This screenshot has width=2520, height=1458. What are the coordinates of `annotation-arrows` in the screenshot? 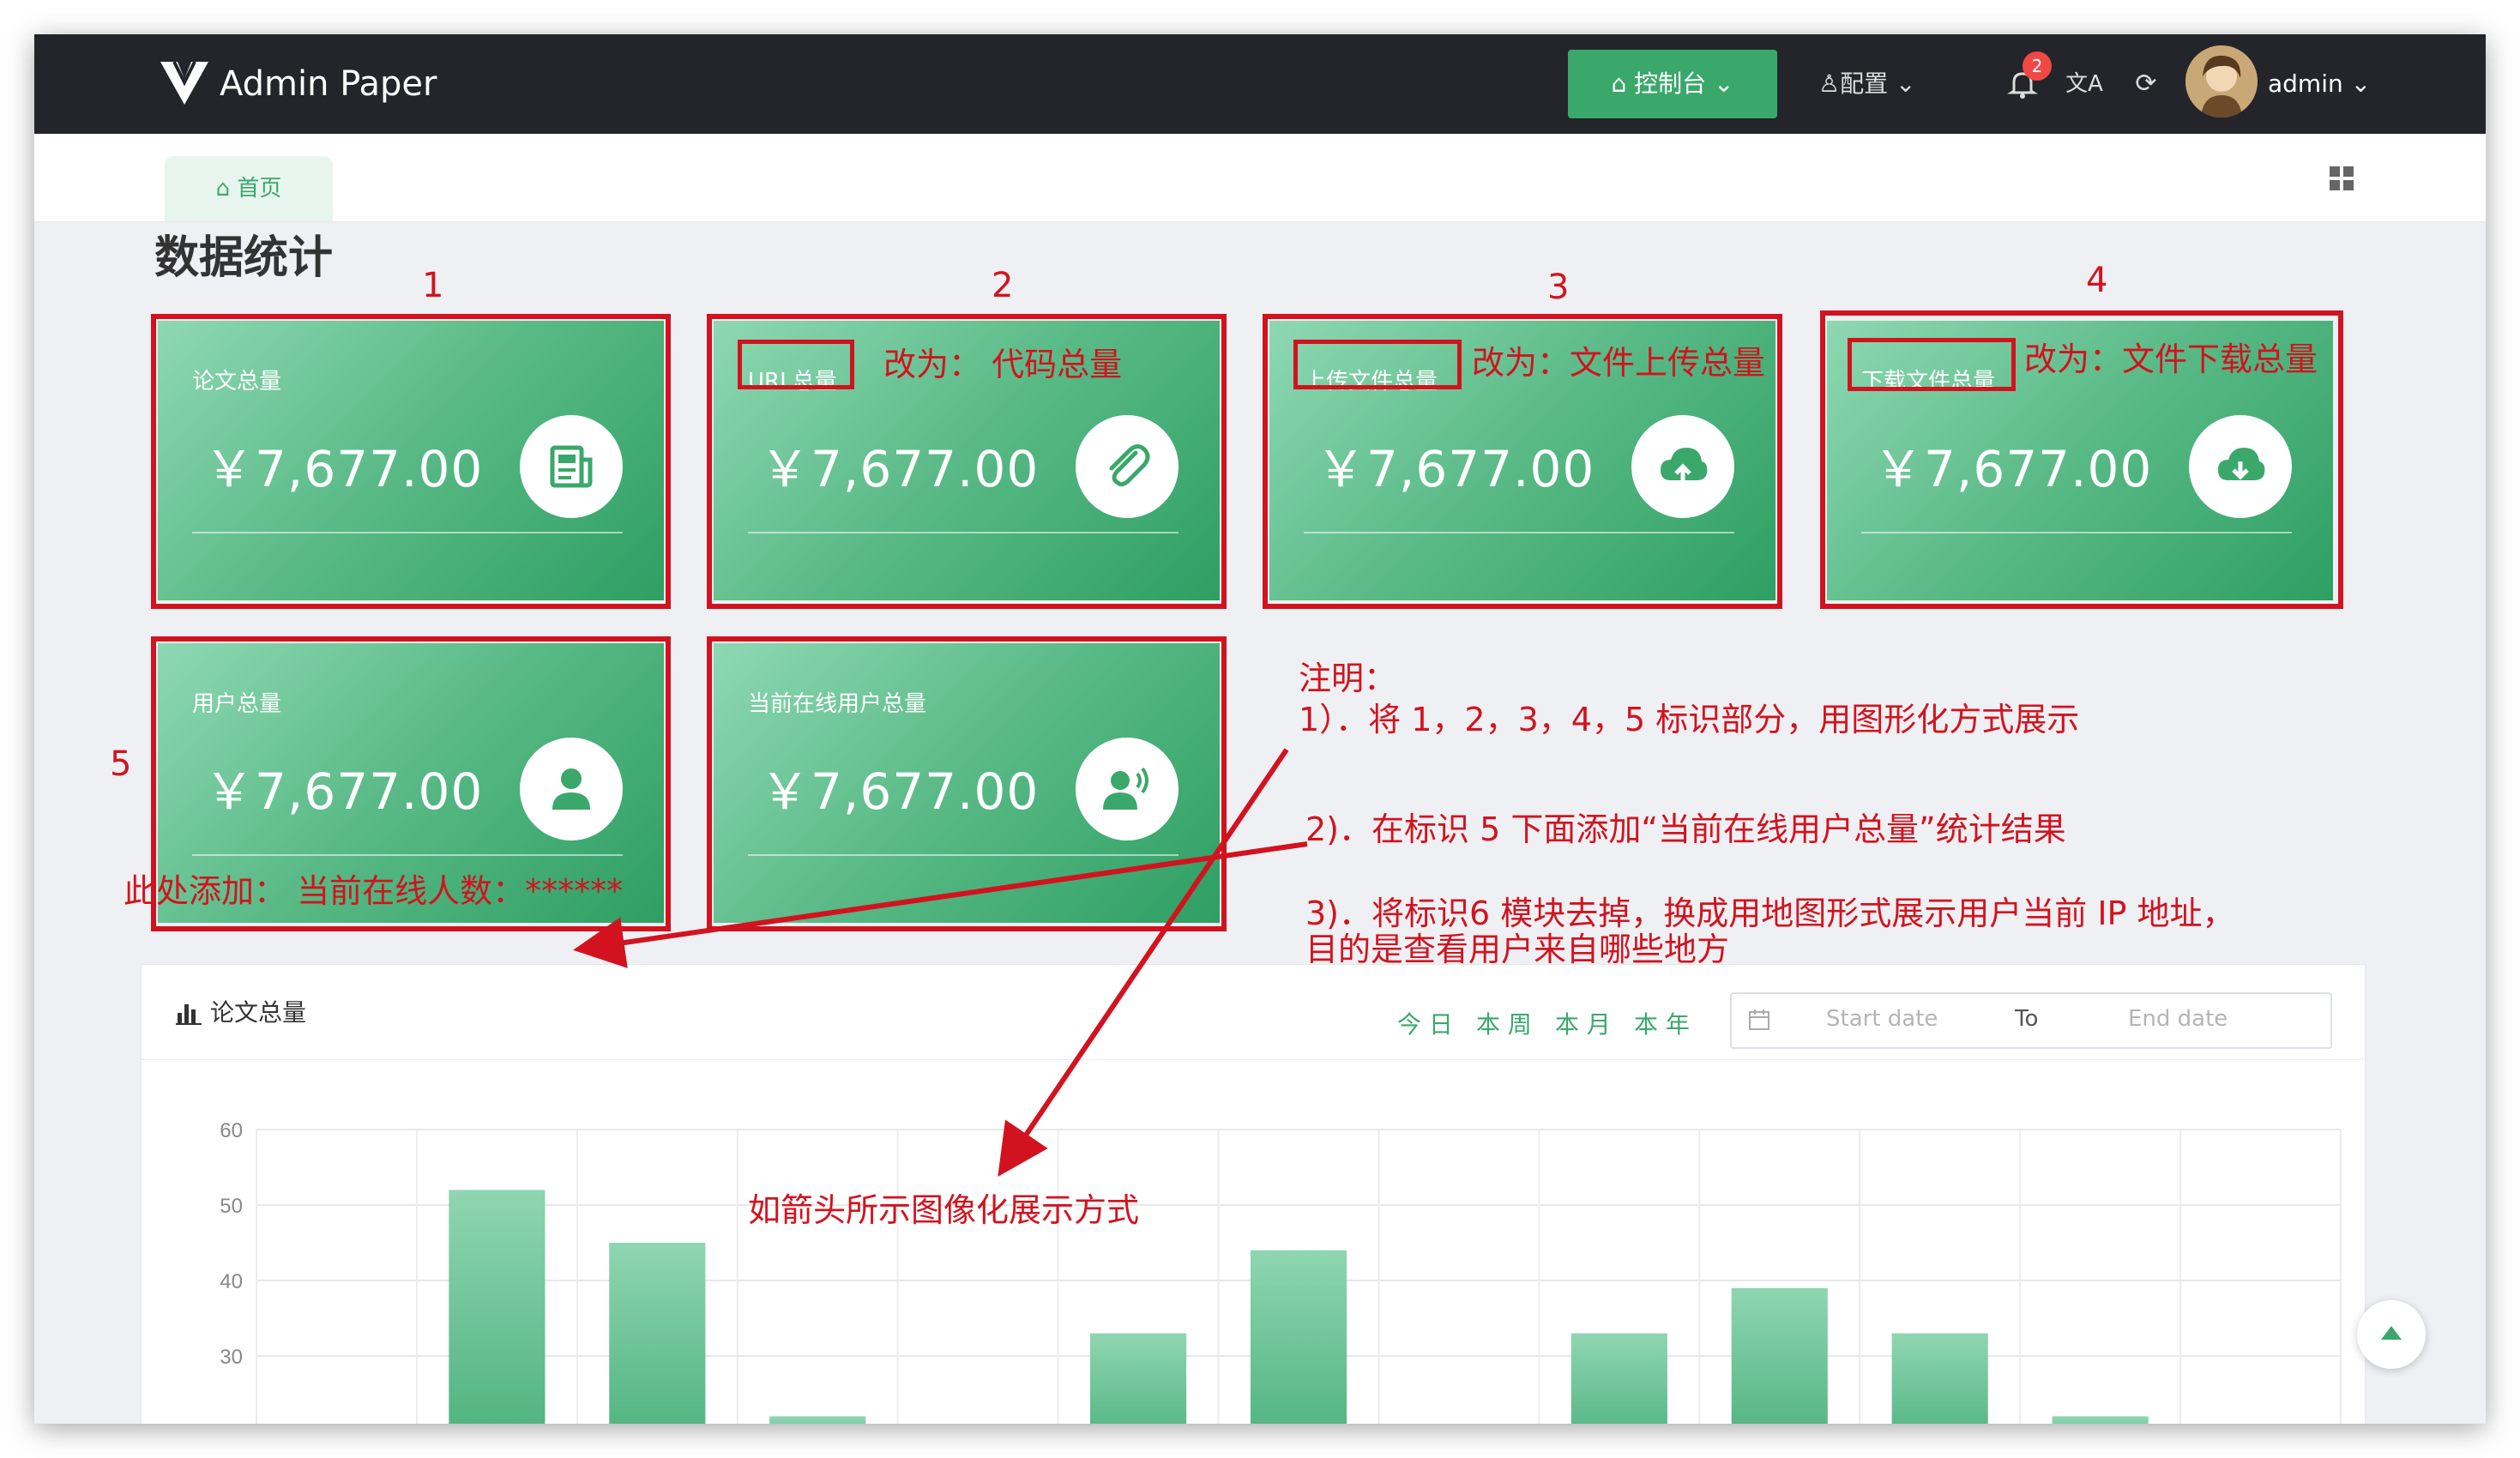 It's located at (941, 963).